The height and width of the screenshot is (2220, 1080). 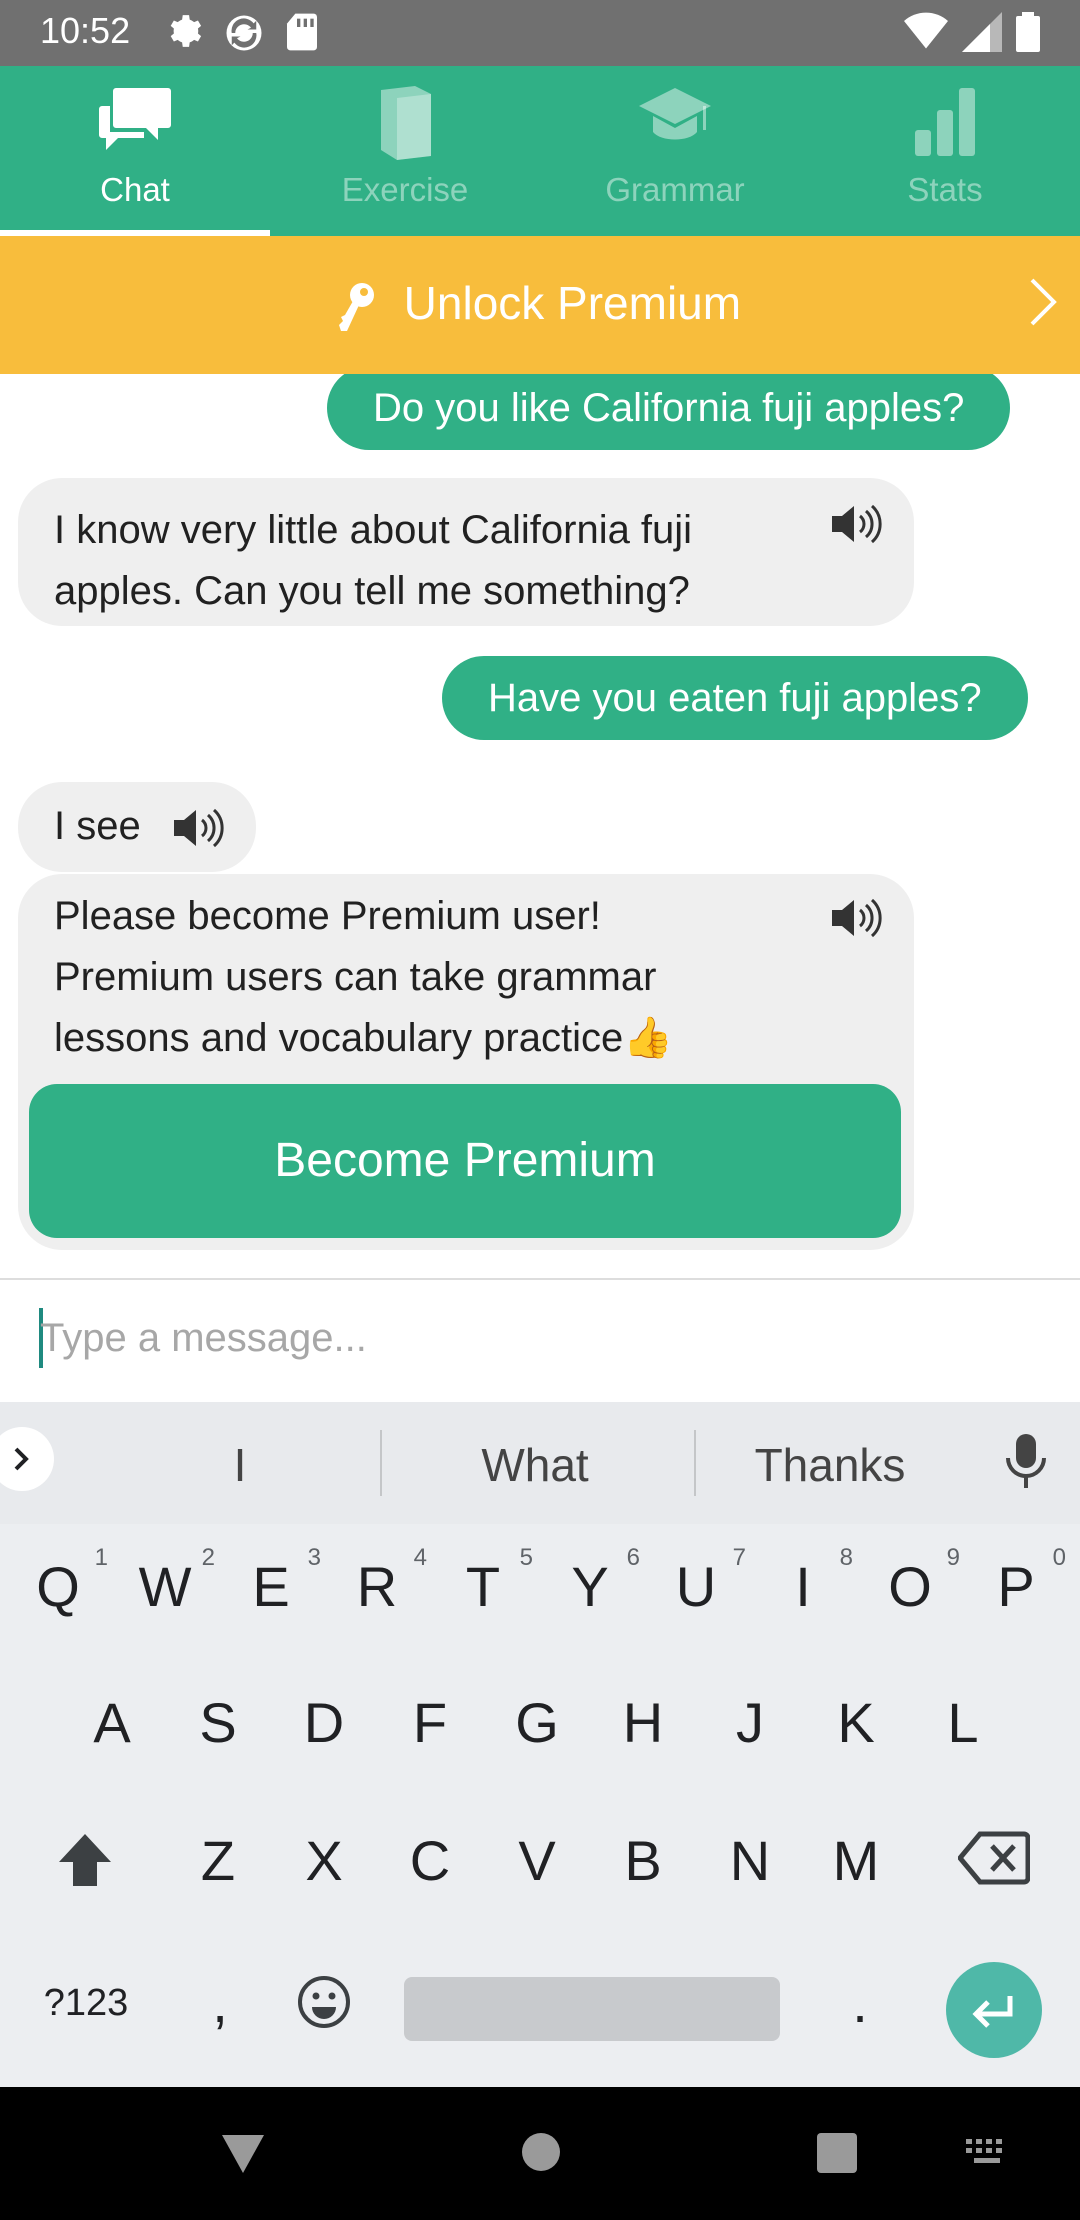 I want to click on microphone-icon, so click(x=1026, y=1462).